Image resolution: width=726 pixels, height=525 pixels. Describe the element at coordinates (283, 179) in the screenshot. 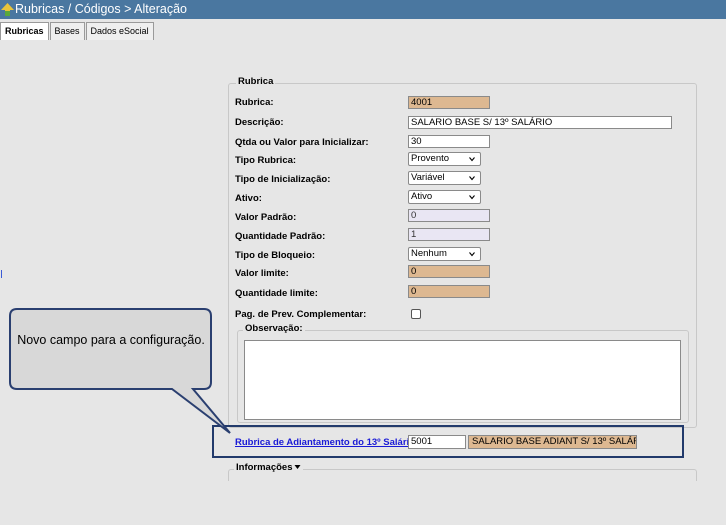

I see `tipo-inicializacao-label: Tipo de Inicialização:` at that location.